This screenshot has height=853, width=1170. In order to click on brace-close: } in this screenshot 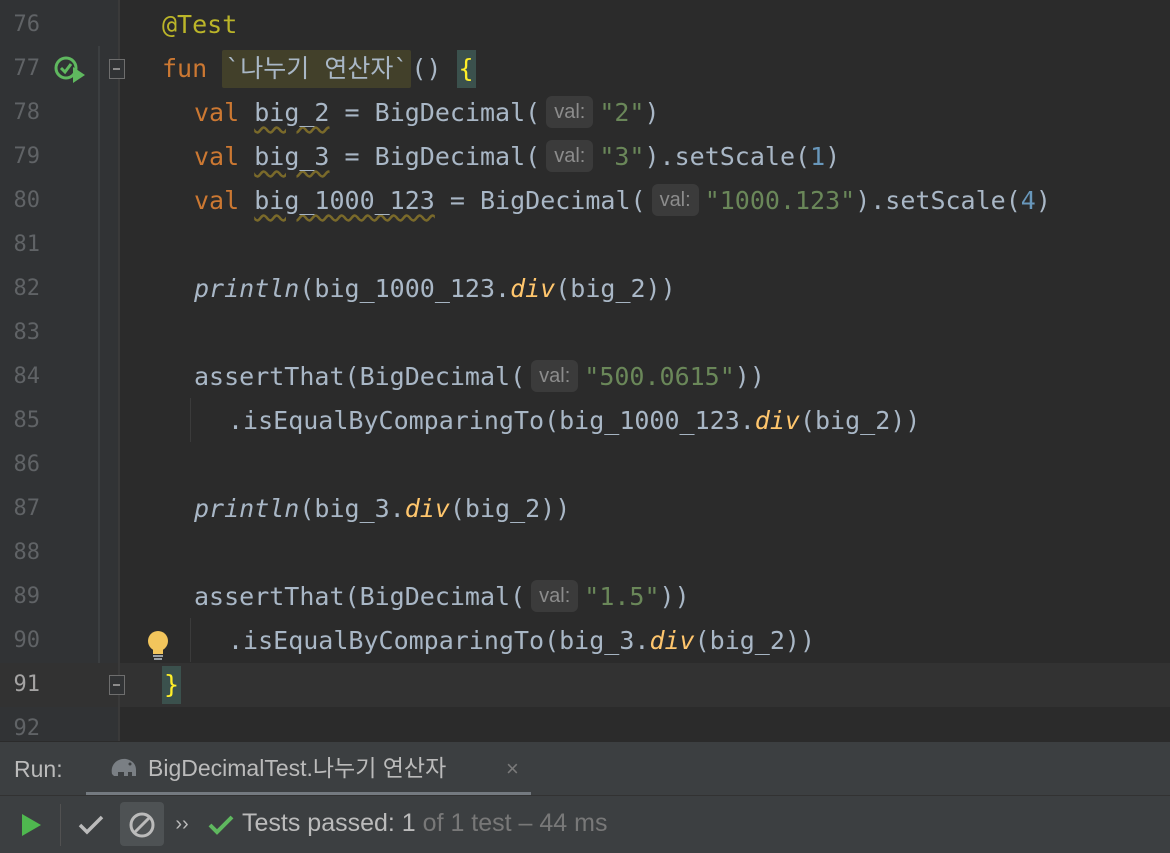, I will do `click(172, 685)`.